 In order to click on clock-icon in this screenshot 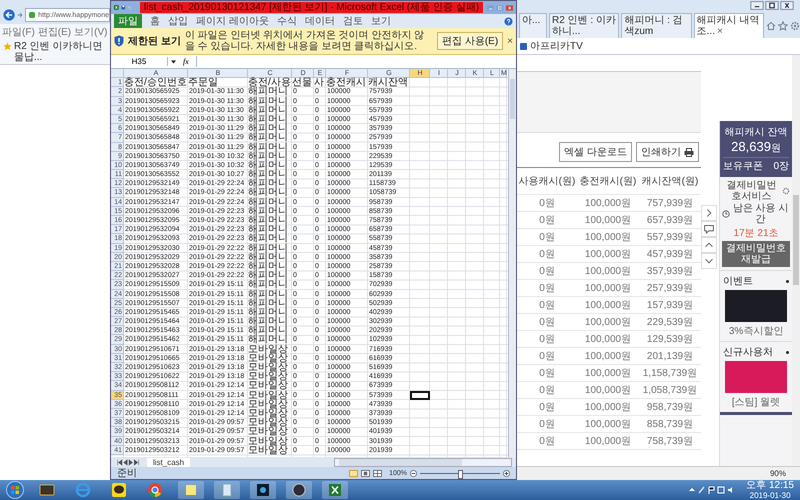, I will do `click(726, 214)`.